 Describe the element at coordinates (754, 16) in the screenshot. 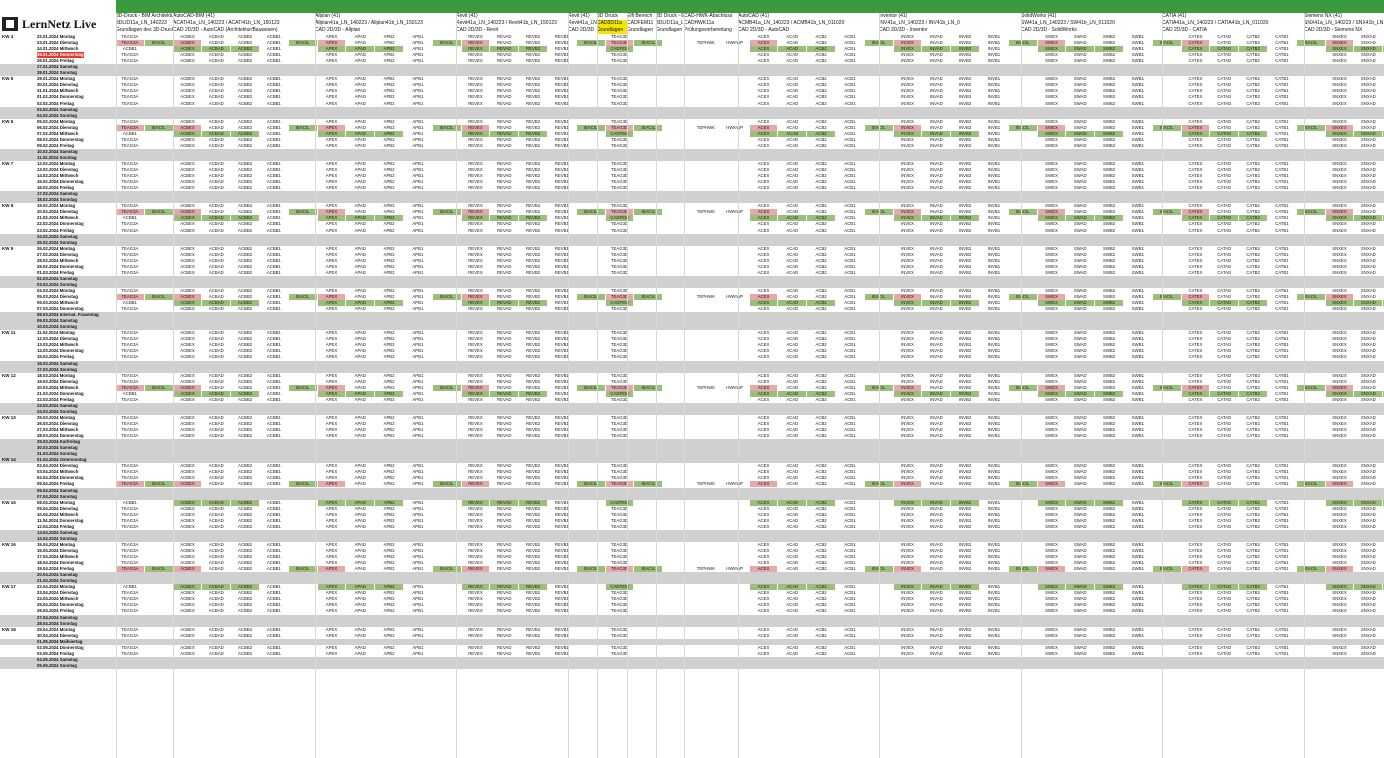

I see `course-header-title: AutoCAD (41)` at that location.